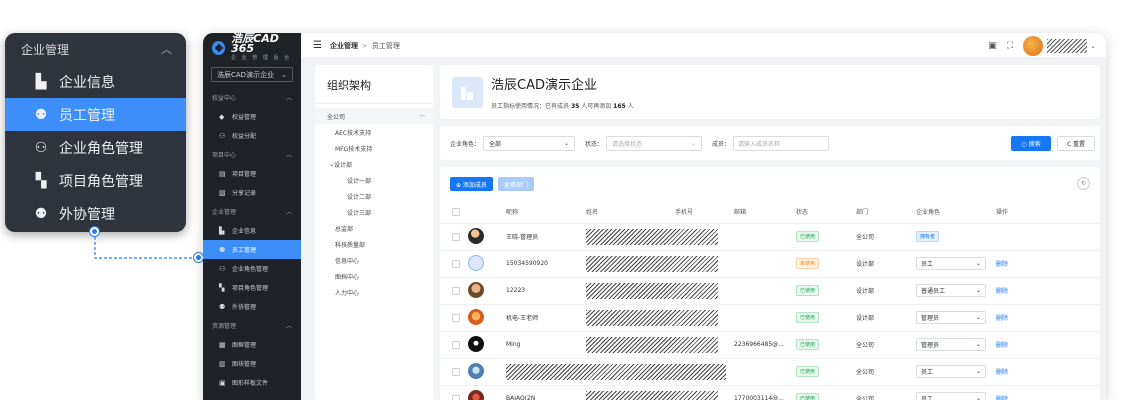 The width and height of the screenshot is (1140, 400). Describe the element at coordinates (374, 276) in the screenshot. I see `org-node: 图档中心` at that location.